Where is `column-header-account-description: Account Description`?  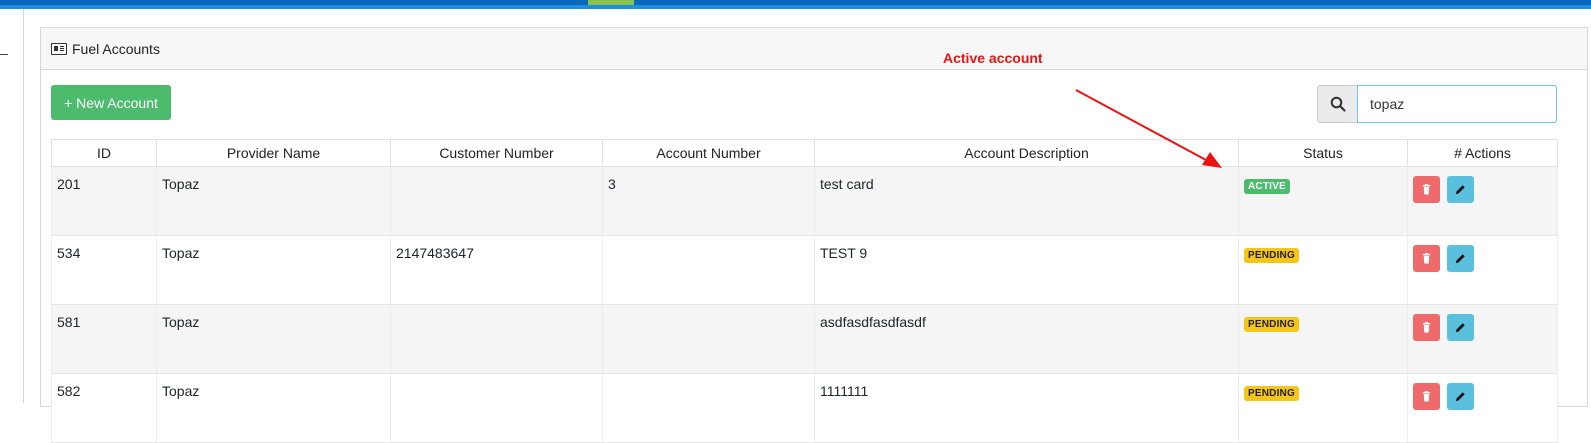
column-header-account-description: Account Description is located at coordinates (1026, 153).